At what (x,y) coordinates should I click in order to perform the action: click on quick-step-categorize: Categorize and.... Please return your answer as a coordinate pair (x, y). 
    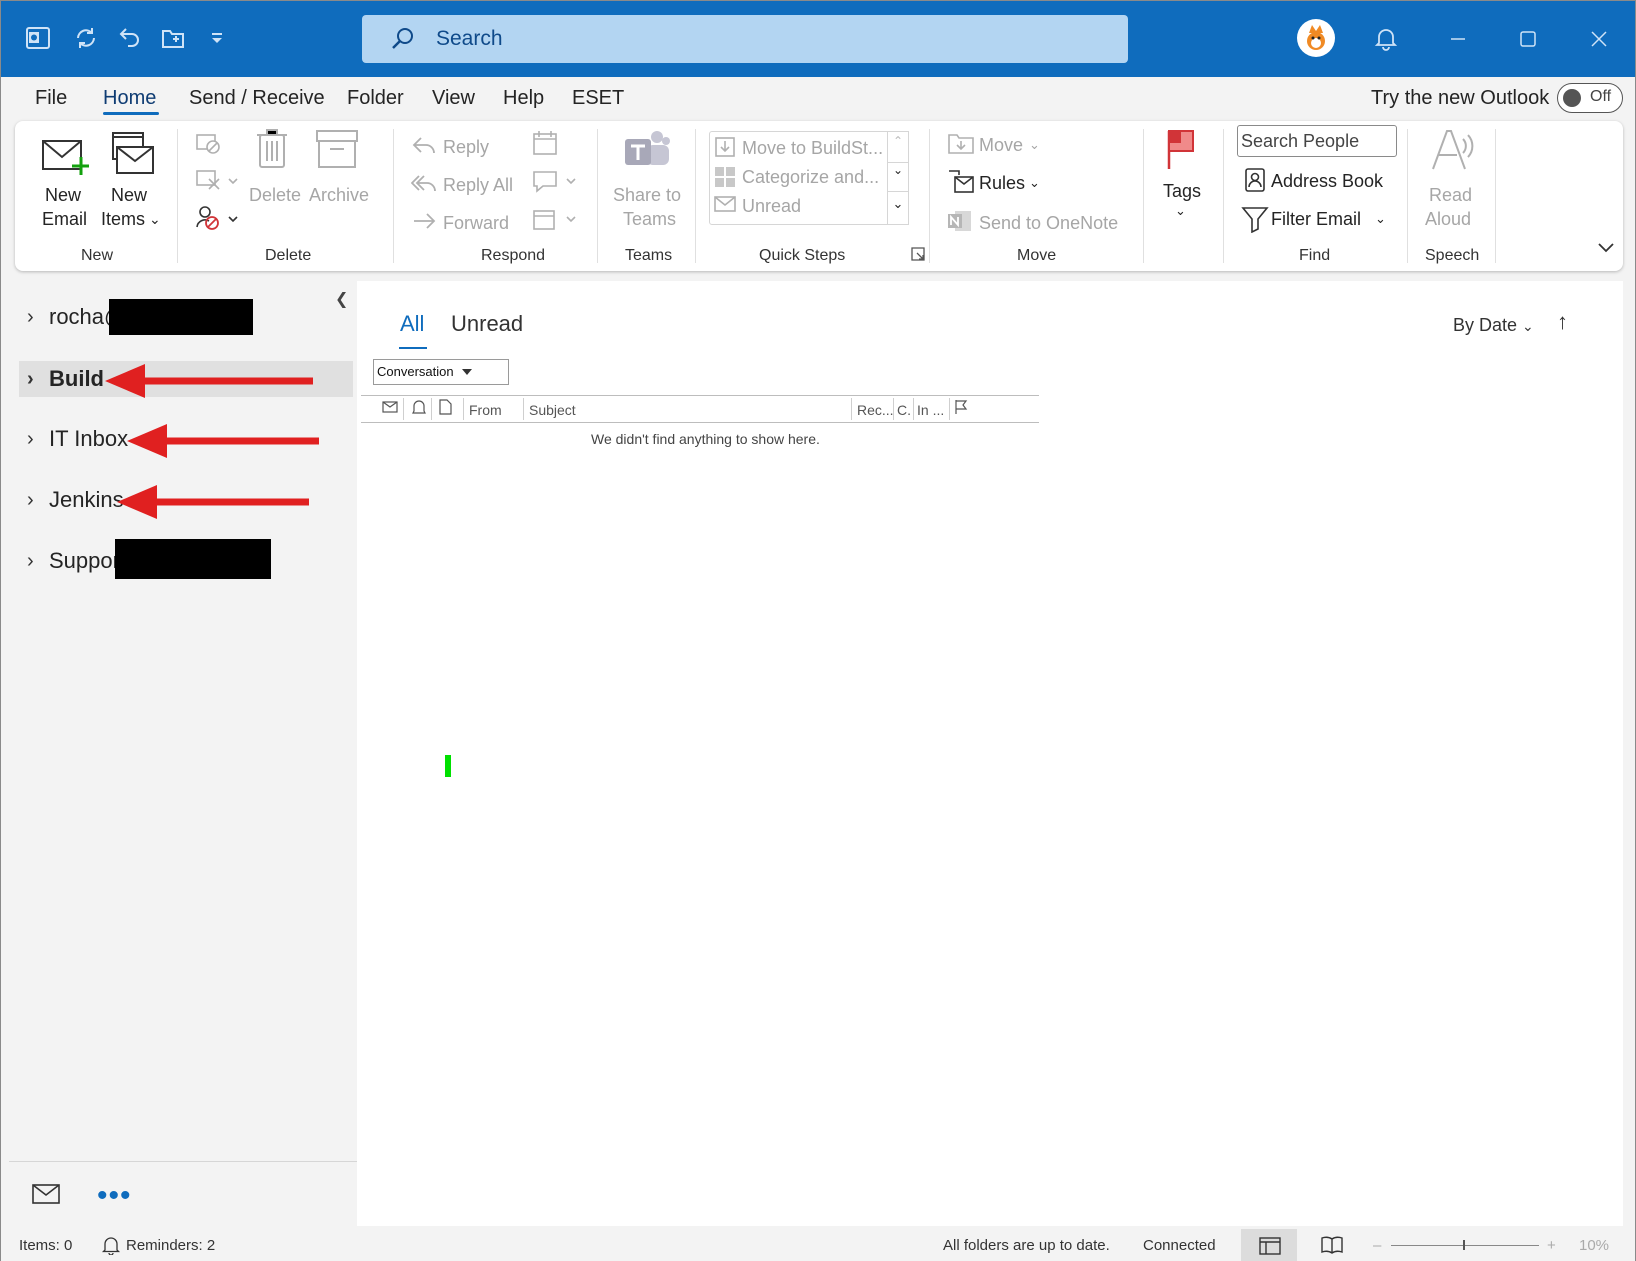
    Looking at the image, I should click on (810, 177).